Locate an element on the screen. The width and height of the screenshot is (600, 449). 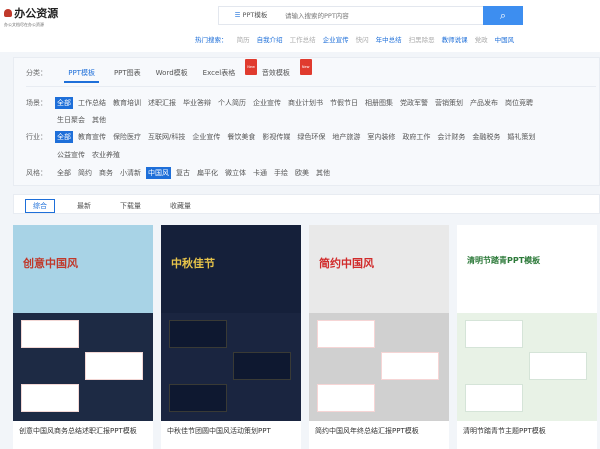
card-thumbnail: 创意中国风 is located at coordinates (83, 323).